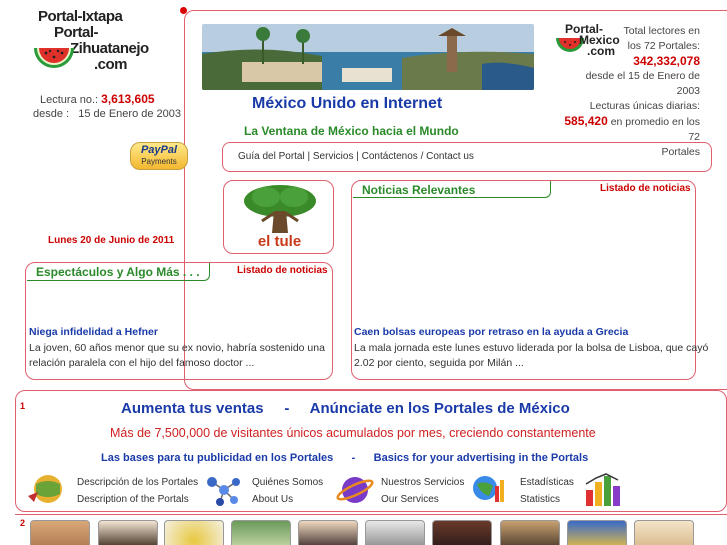 This screenshot has width=727, height=545. I want to click on visit-counter: Lectura no.: 3,613,605, so click(97, 99).